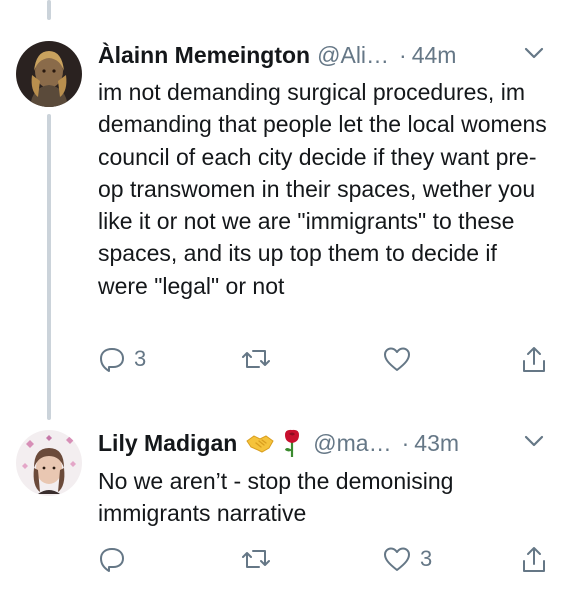 The height and width of the screenshot is (600, 568). I want to click on rose-emoji, so click(292, 443).